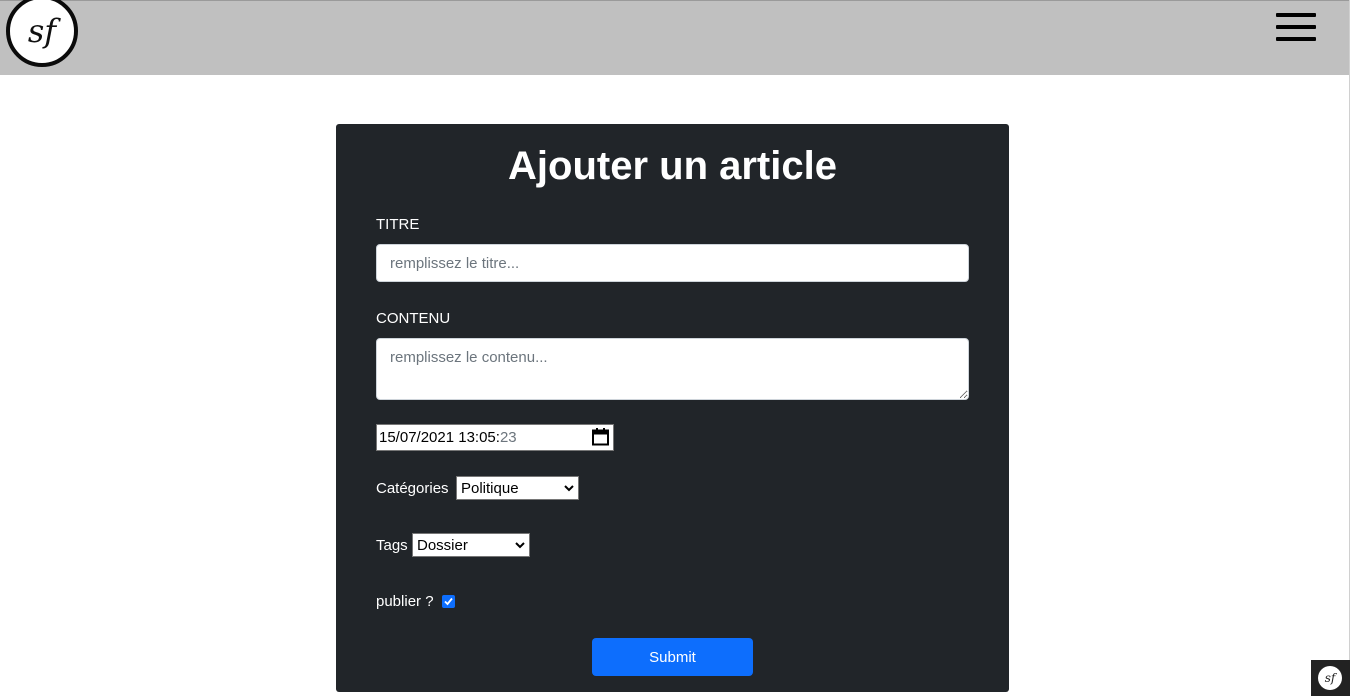  I want to click on logo-text: sf, so click(42, 31).